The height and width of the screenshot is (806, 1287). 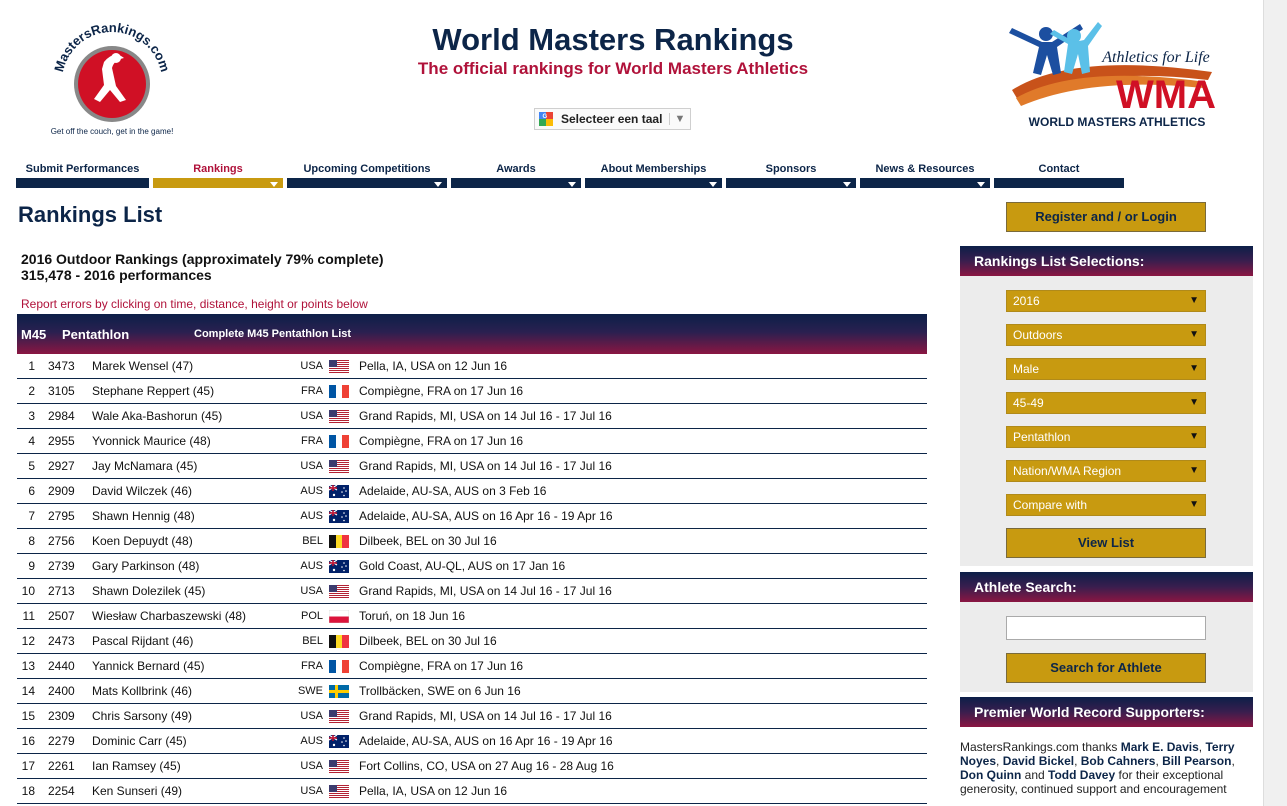 What do you see at coordinates (1106, 369) in the screenshot?
I see `gender-select: Male ▼` at bounding box center [1106, 369].